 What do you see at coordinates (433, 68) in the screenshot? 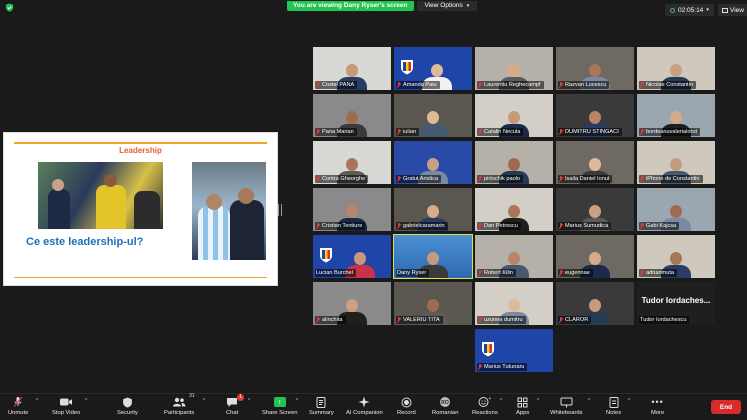
I see `participant-tile: Amanda Paiu` at bounding box center [433, 68].